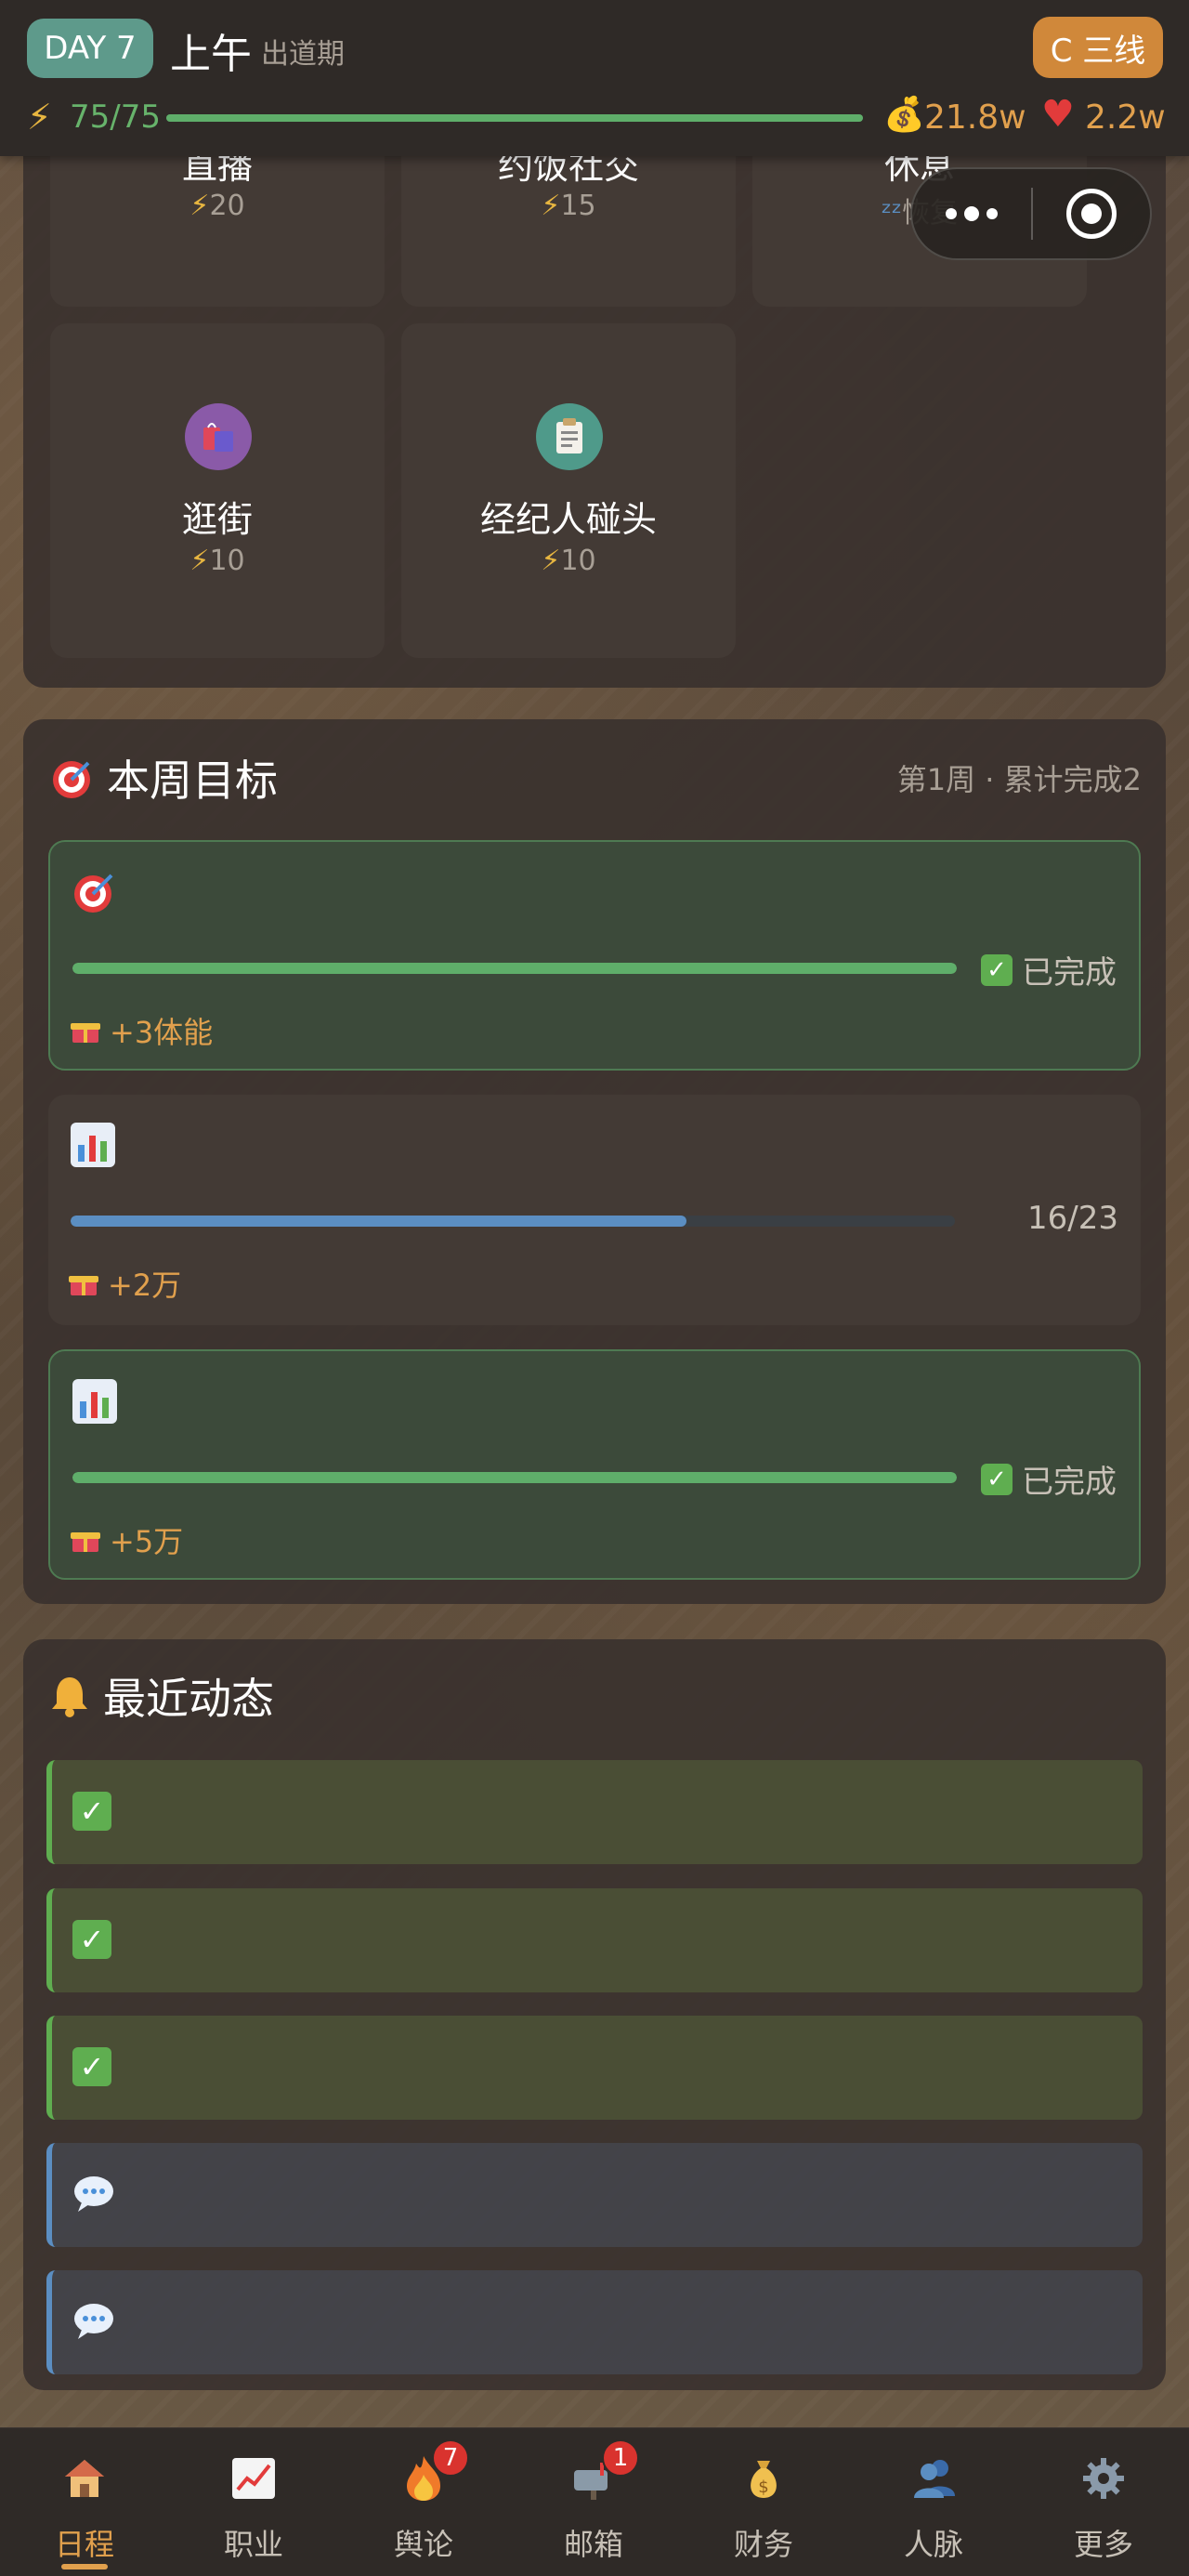  I want to click on recent-activity-heading: 最近动态, so click(161, 1696).